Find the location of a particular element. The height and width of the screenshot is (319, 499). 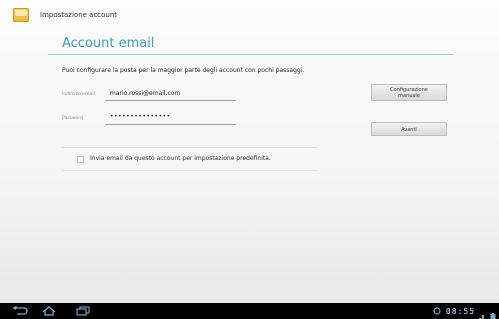

email-field-underline is located at coordinates (170, 100).